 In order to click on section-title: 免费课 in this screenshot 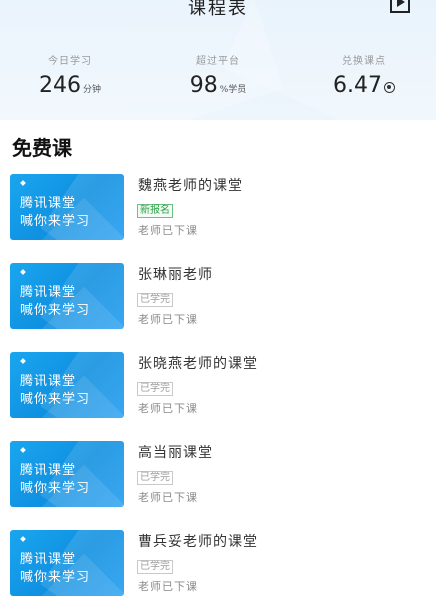, I will do `click(42, 148)`.